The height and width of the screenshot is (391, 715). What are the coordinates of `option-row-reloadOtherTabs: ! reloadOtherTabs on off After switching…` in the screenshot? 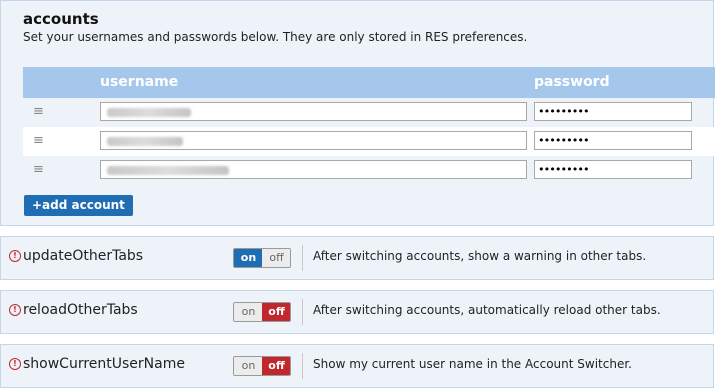 It's located at (357, 312).